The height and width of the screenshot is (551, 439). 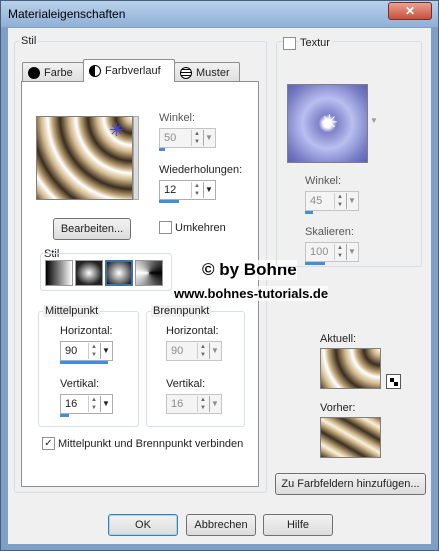 I want to click on winkel-label: Winkel:, so click(x=177, y=118).